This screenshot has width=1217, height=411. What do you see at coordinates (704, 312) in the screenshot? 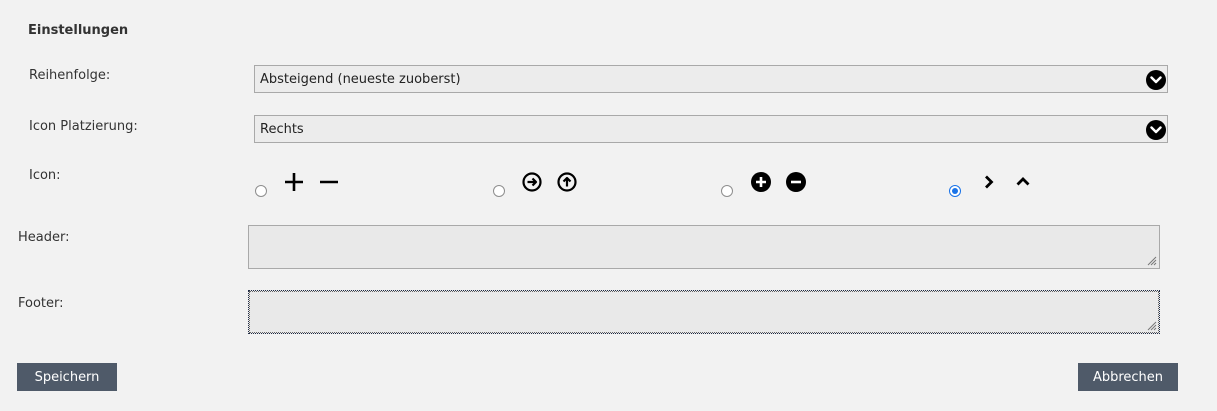
I see `footer-textarea` at bounding box center [704, 312].